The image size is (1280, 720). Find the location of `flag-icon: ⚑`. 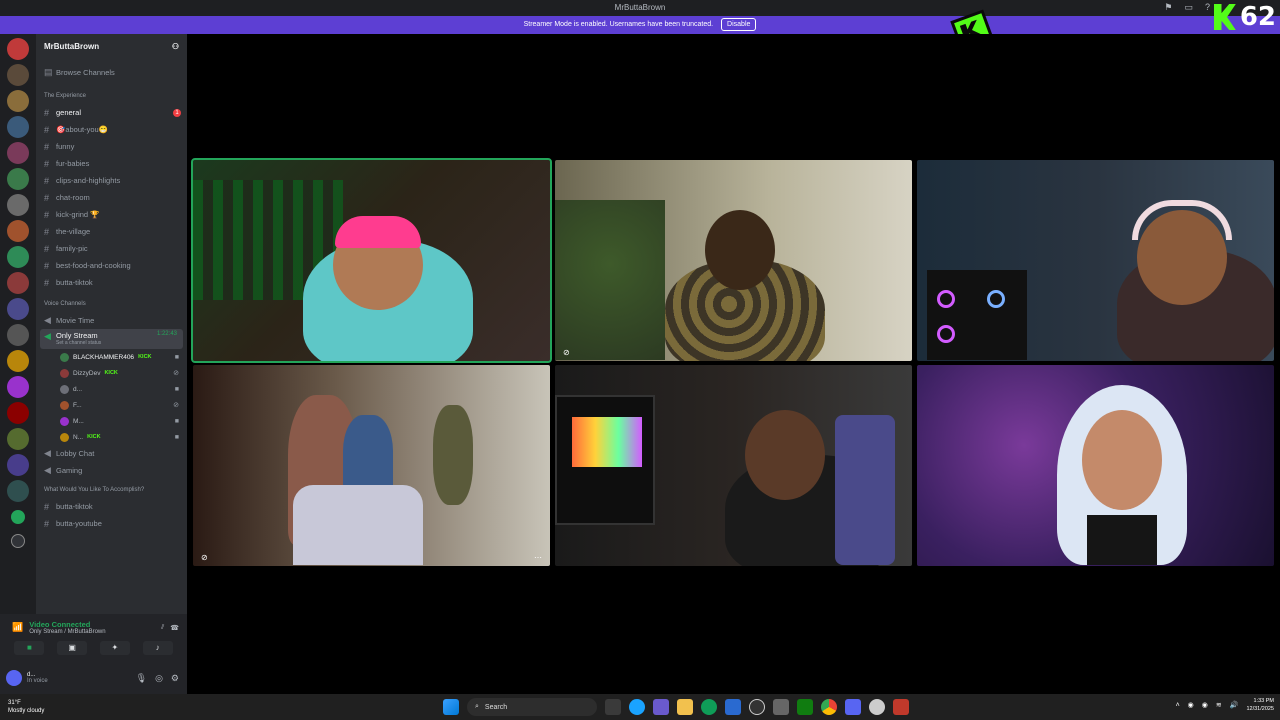

flag-icon: ⚑ is located at coordinates (1168, 7).